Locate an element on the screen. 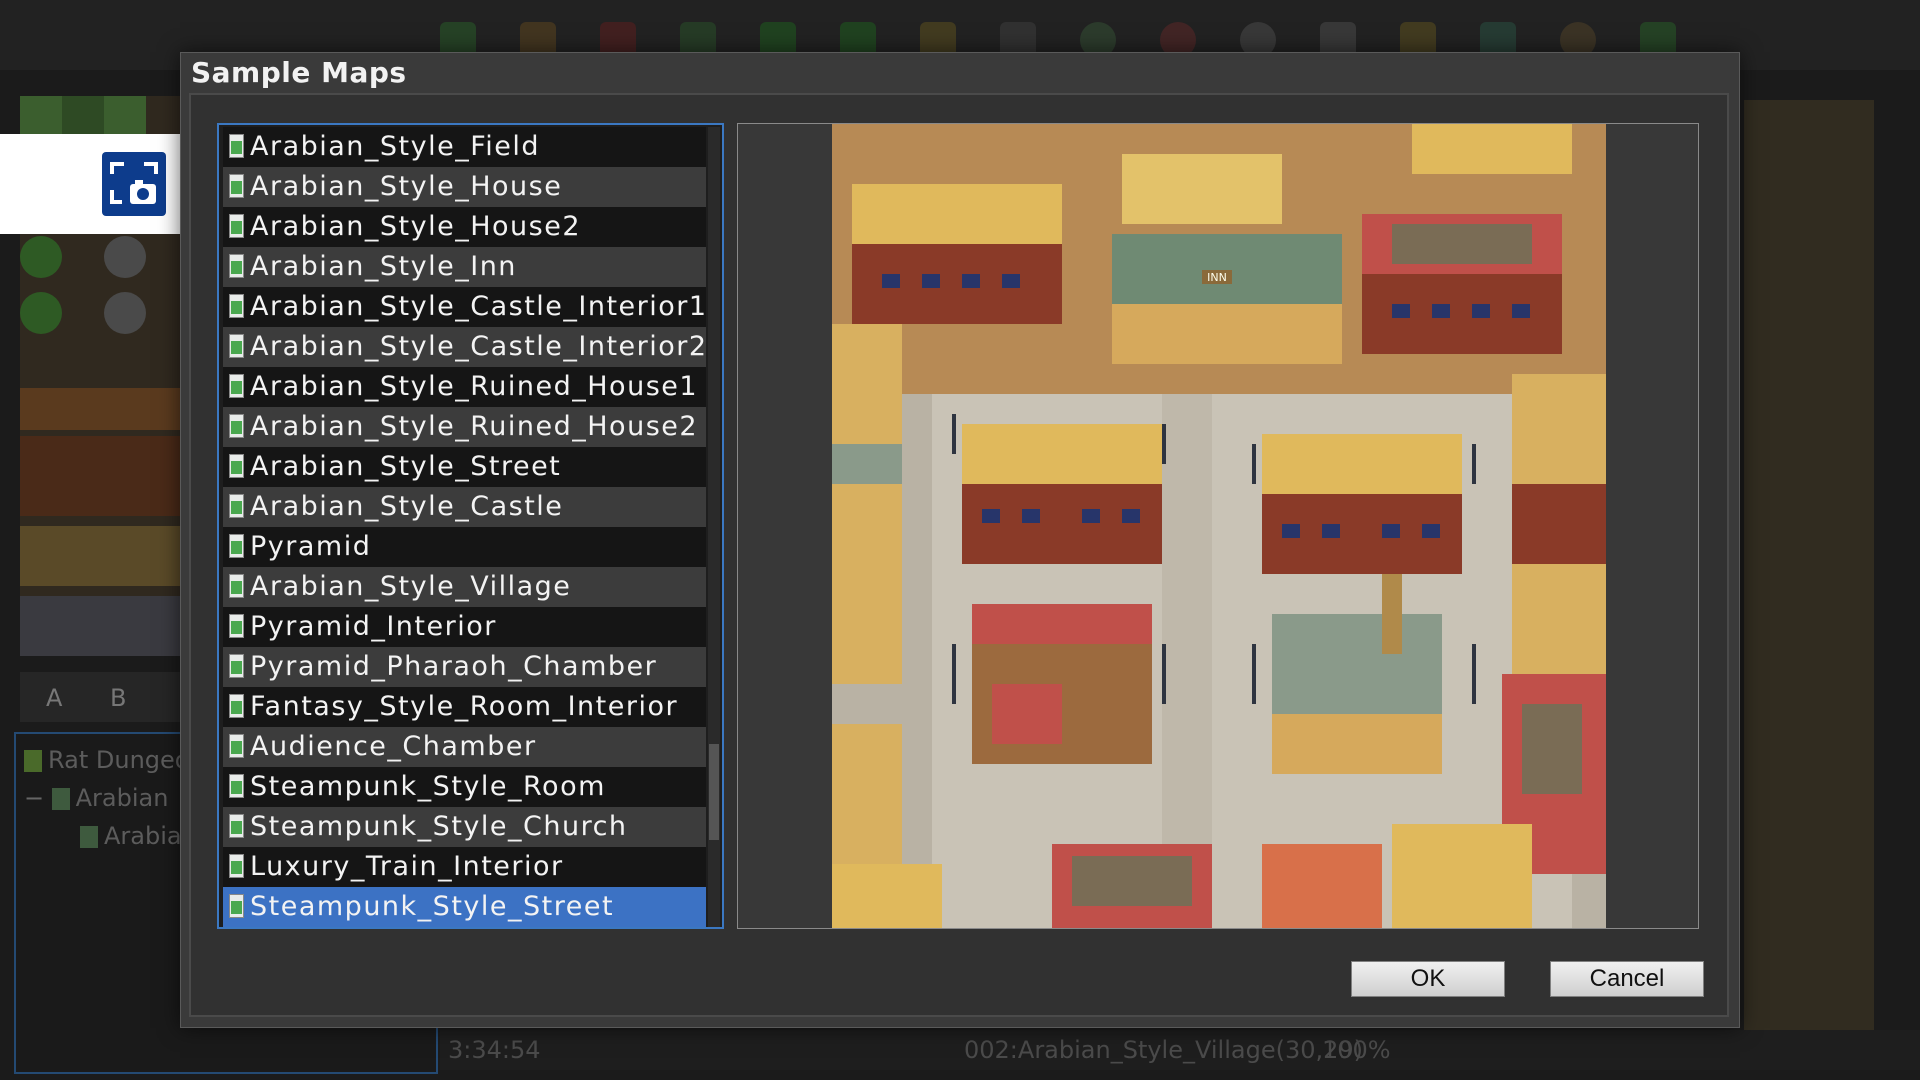  list-item: Arabian_Style_Street is located at coordinates (464, 467).